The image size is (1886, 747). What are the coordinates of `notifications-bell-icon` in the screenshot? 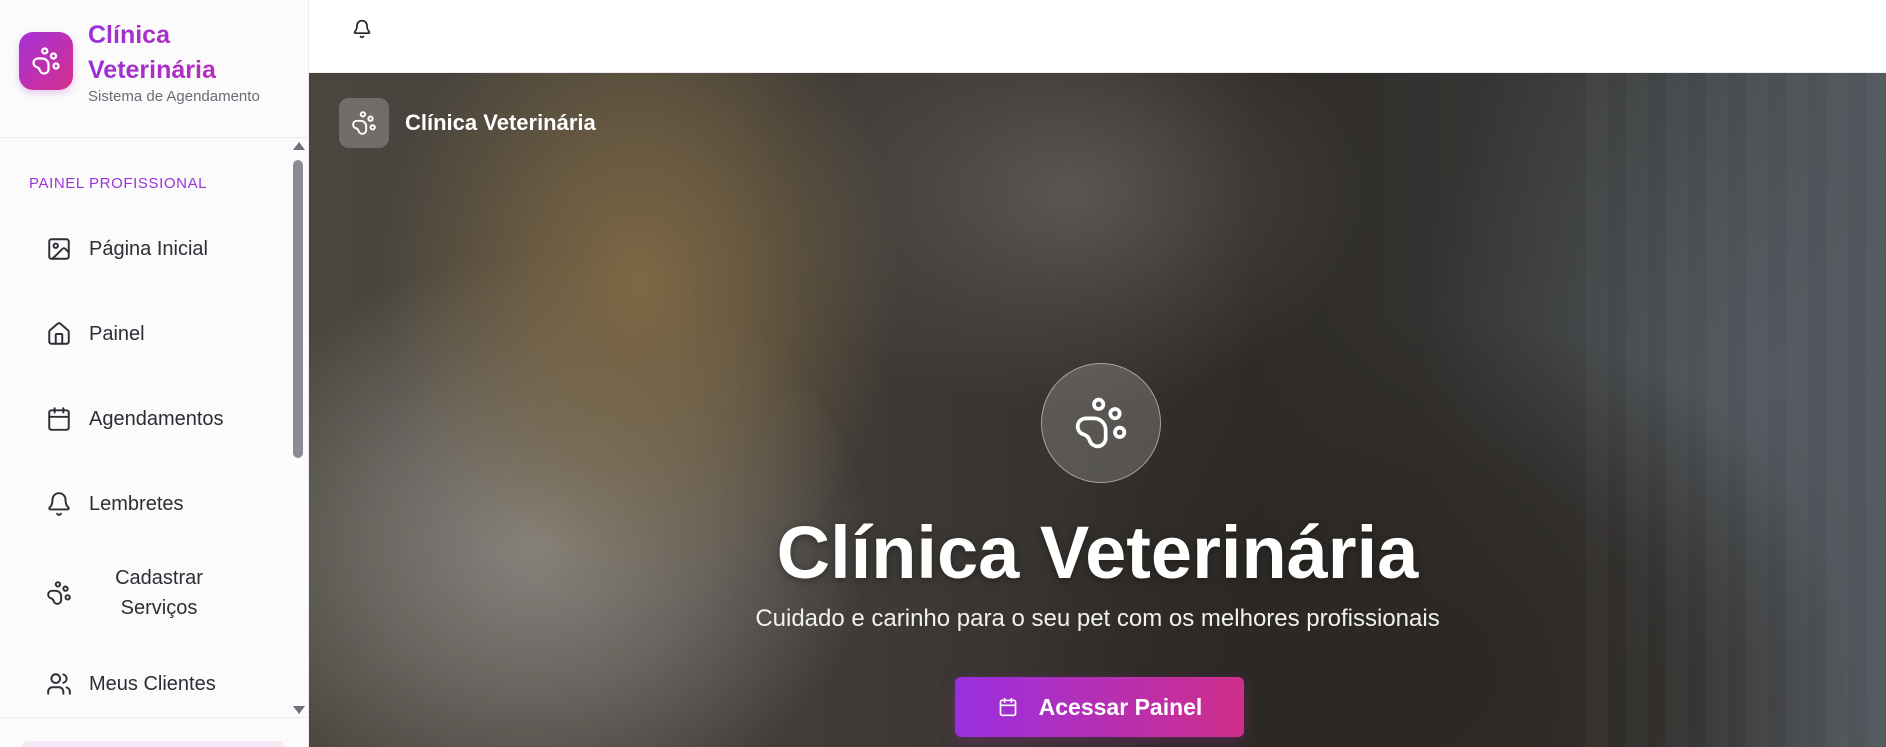 It's located at (362, 29).